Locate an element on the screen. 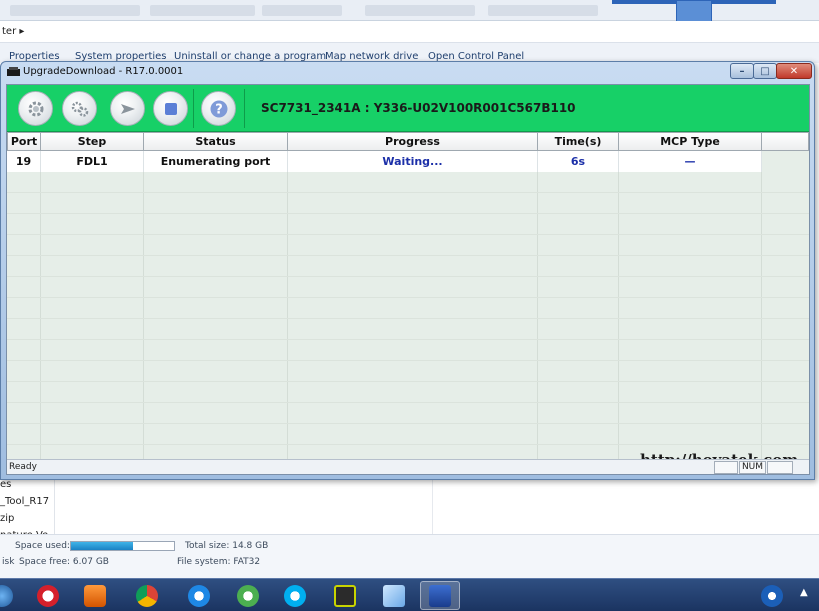 The height and width of the screenshot is (611, 819). cell-port: 19 is located at coordinates (24, 161).